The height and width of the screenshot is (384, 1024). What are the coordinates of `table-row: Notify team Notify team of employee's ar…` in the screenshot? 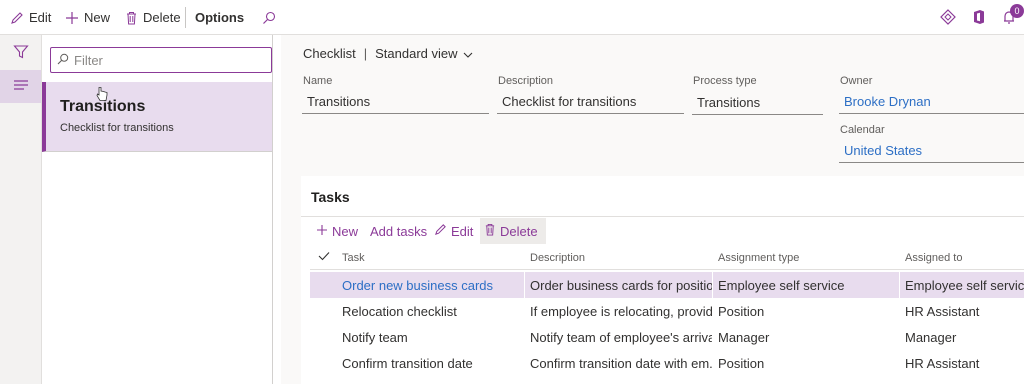 It's located at (667, 337).